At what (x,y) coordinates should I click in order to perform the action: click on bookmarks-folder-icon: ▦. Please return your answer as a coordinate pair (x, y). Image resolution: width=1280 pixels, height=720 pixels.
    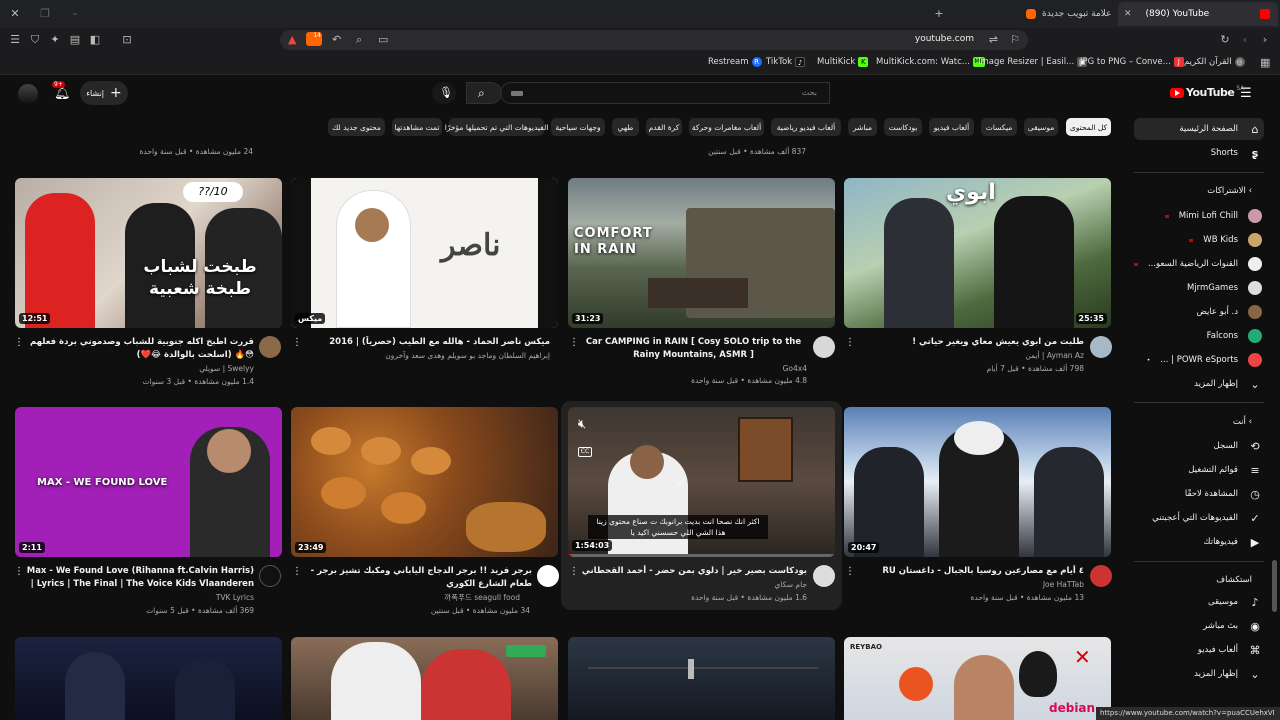
    Looking at the image, I should click on (1265, 62).